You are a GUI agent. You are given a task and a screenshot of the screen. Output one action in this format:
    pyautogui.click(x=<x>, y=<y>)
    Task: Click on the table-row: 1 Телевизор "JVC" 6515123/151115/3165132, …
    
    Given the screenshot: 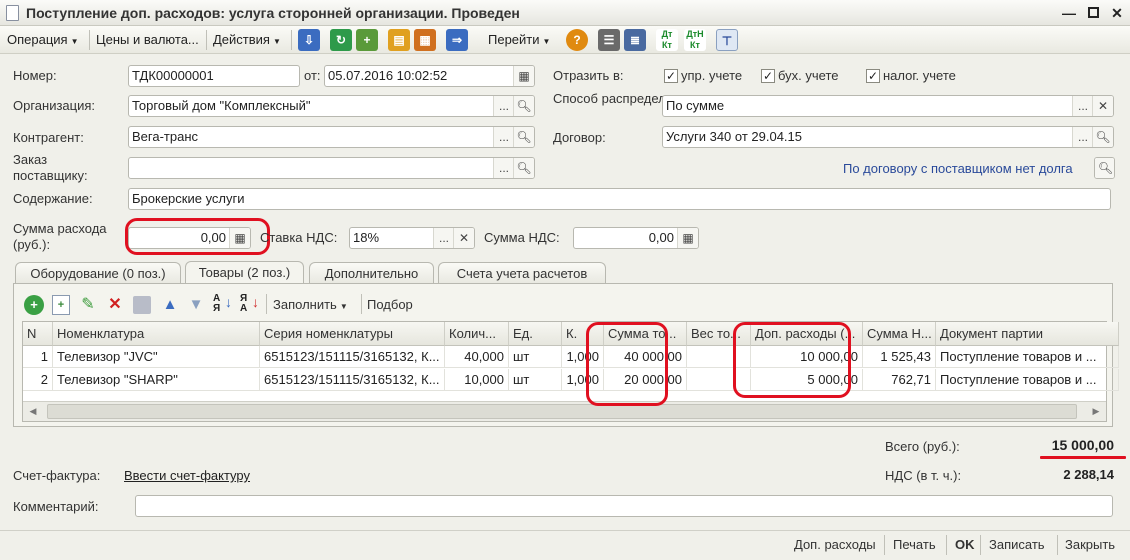 What is the action you would take?
    pyautogui.click(x=571, y=357)
    